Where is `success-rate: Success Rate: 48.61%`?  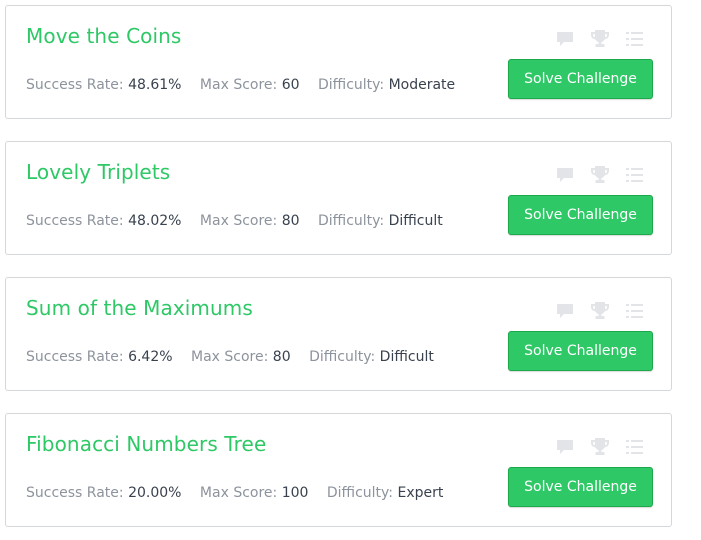
success-rate: Success Rate: 48.61% is located at coordinates (103, 85).